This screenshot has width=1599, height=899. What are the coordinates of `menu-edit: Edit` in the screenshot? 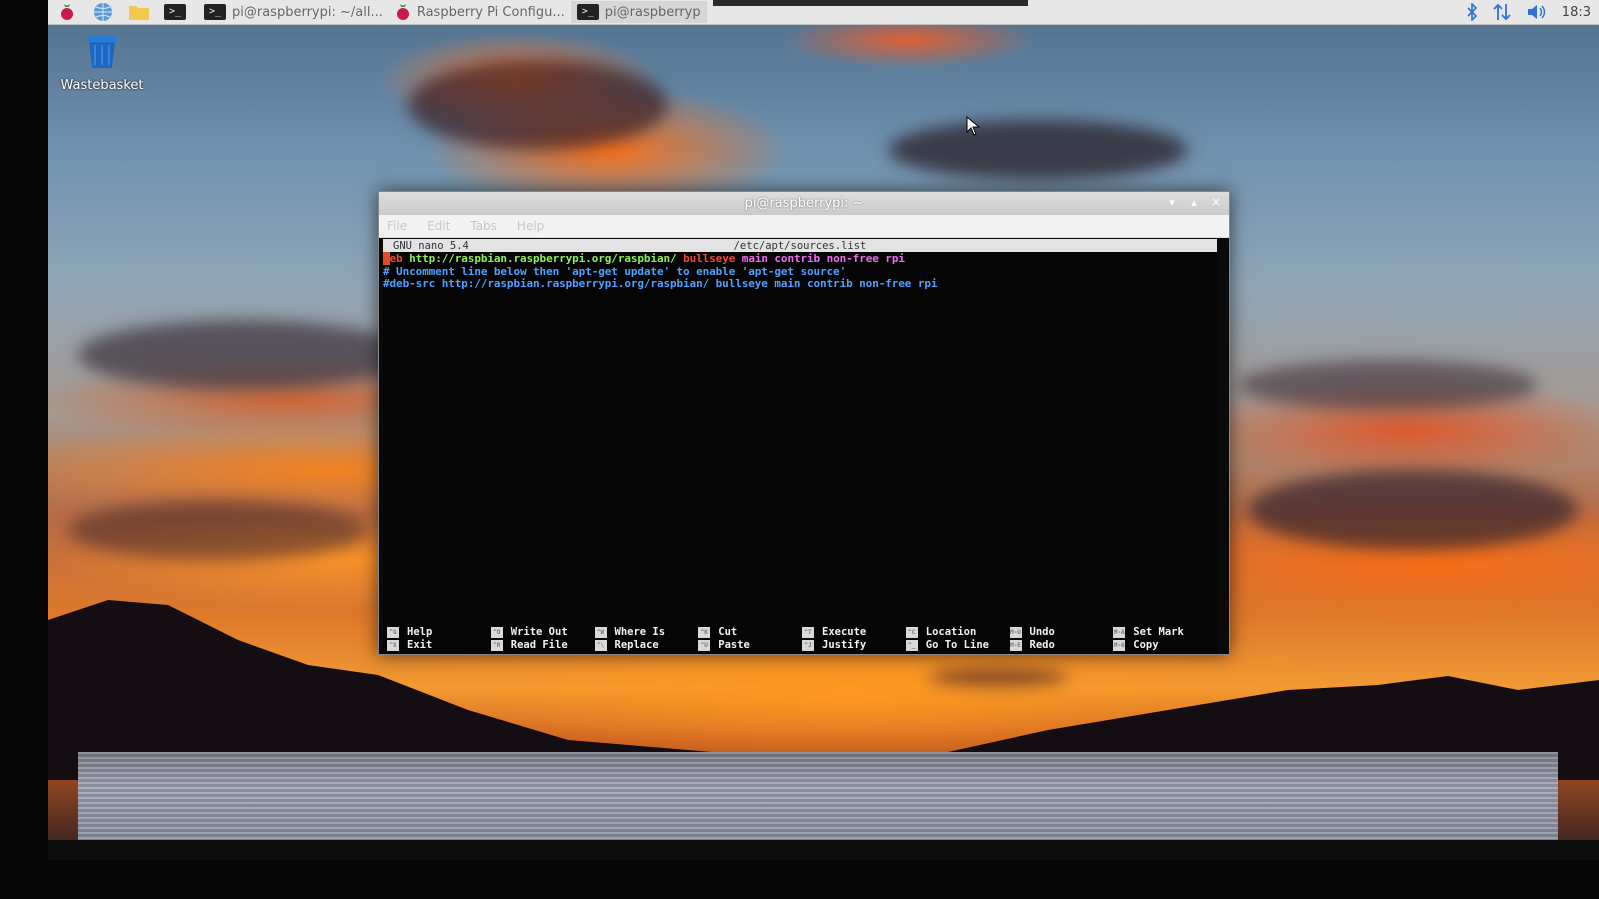 It's located at (438, 226).